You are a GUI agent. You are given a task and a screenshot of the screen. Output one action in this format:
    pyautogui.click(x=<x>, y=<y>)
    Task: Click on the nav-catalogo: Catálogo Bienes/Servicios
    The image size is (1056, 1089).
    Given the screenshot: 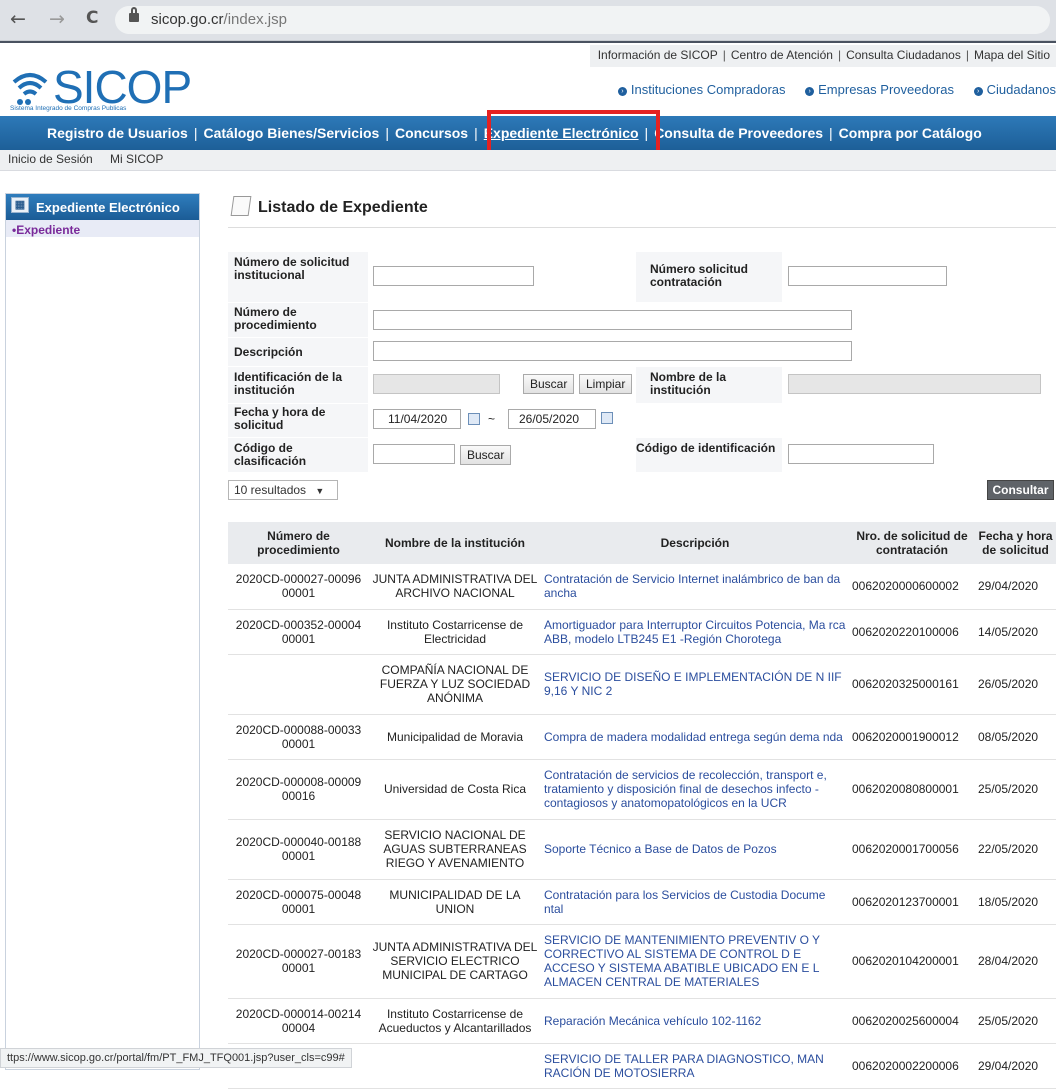 What is the action you would take?
    pyautogui.click(x=291, y=133)
    